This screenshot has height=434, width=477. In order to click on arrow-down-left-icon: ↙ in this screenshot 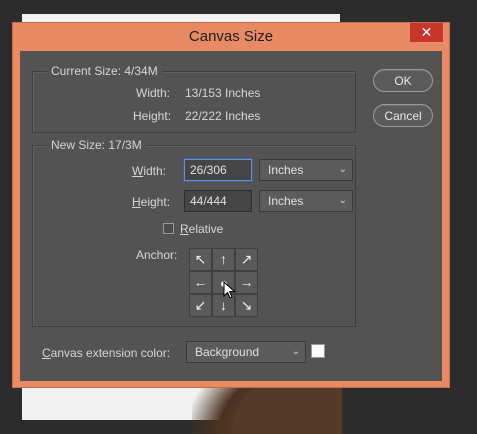, I will do `click(200, 305)`.